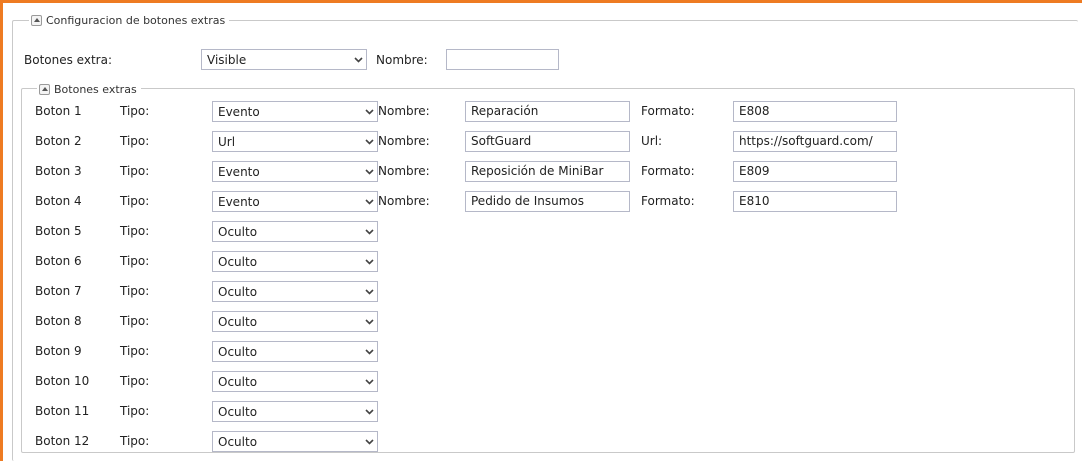 The height and width of the screenshot is (461, 1082). I want to click on button-row-label: Boton 2, so click(58, 141).